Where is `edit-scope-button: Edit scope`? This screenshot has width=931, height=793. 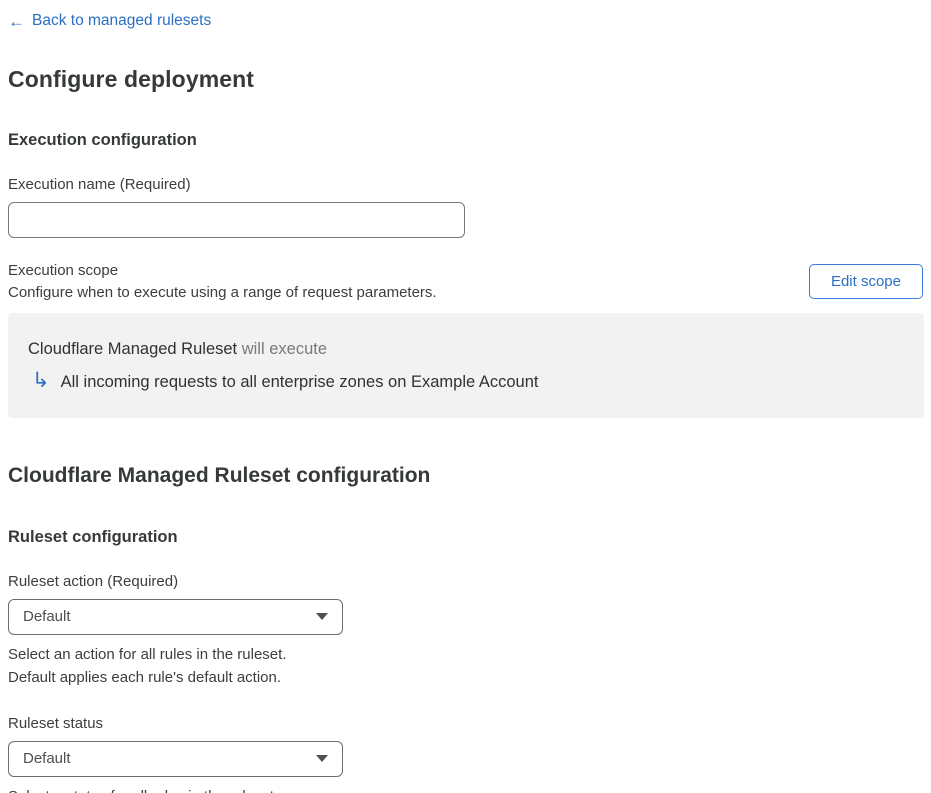 edit-scope-button: Edit scope is located at coordinates (865, 281).